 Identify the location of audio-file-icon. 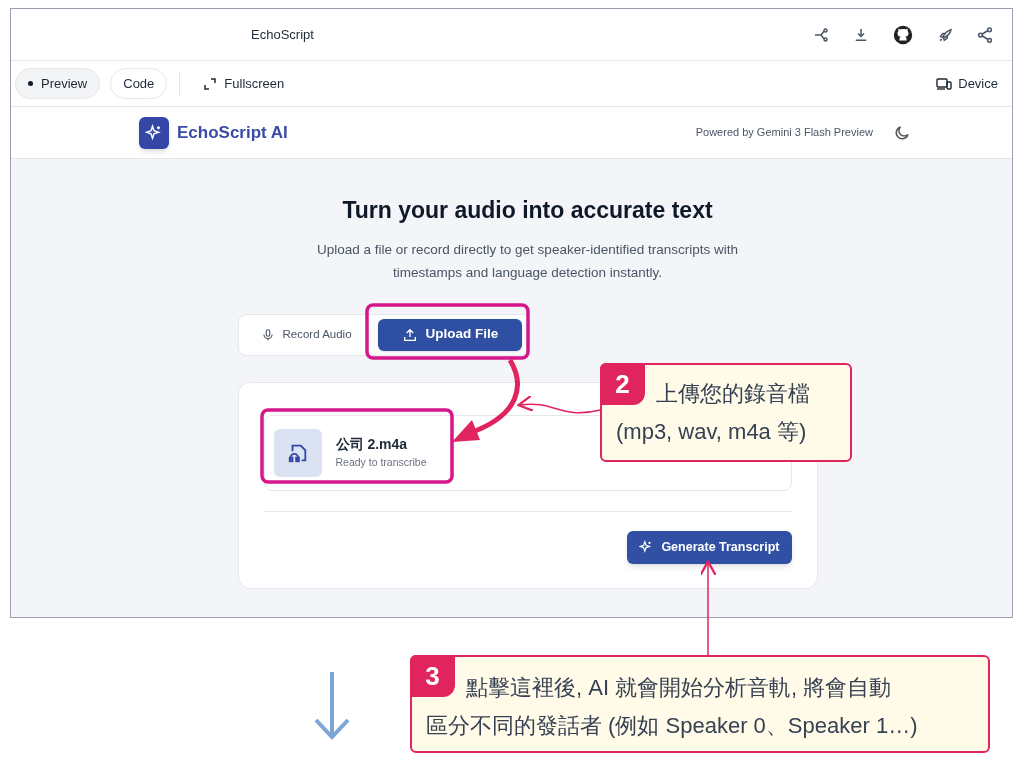
(297, 452).